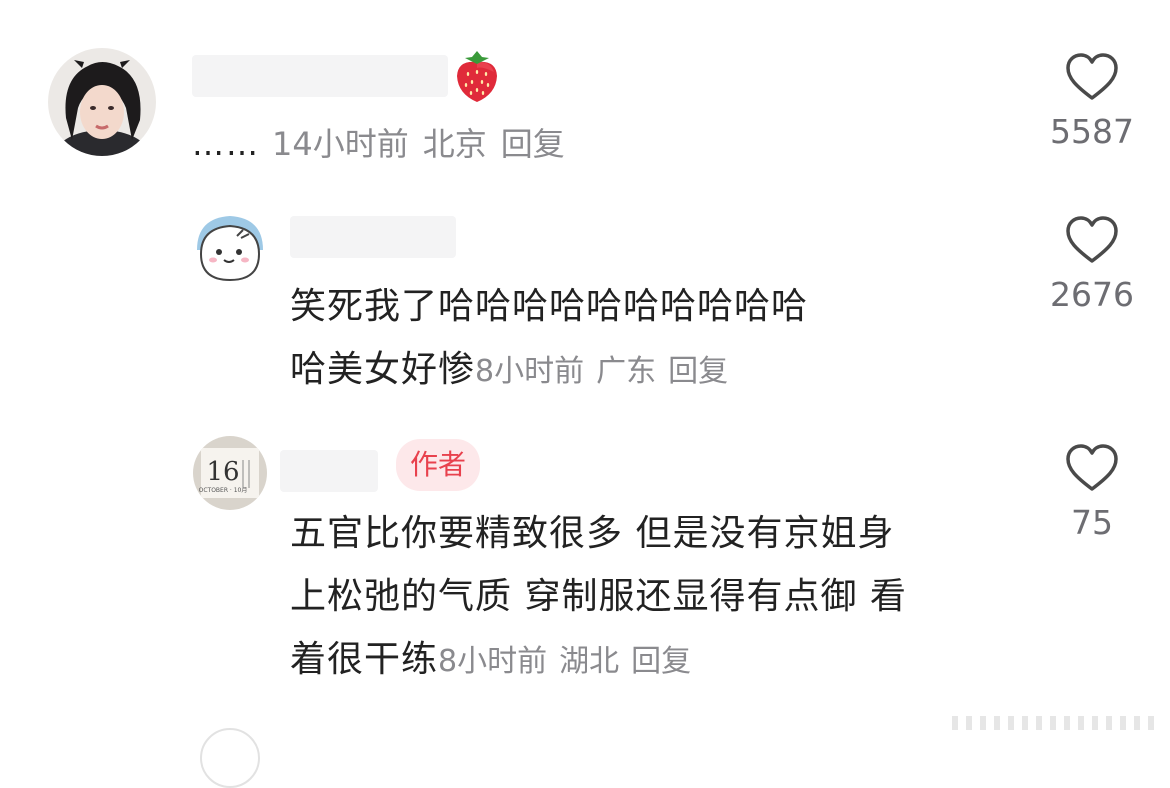  I want to click on comment-2-time: 8小时前, so click(530, 371).